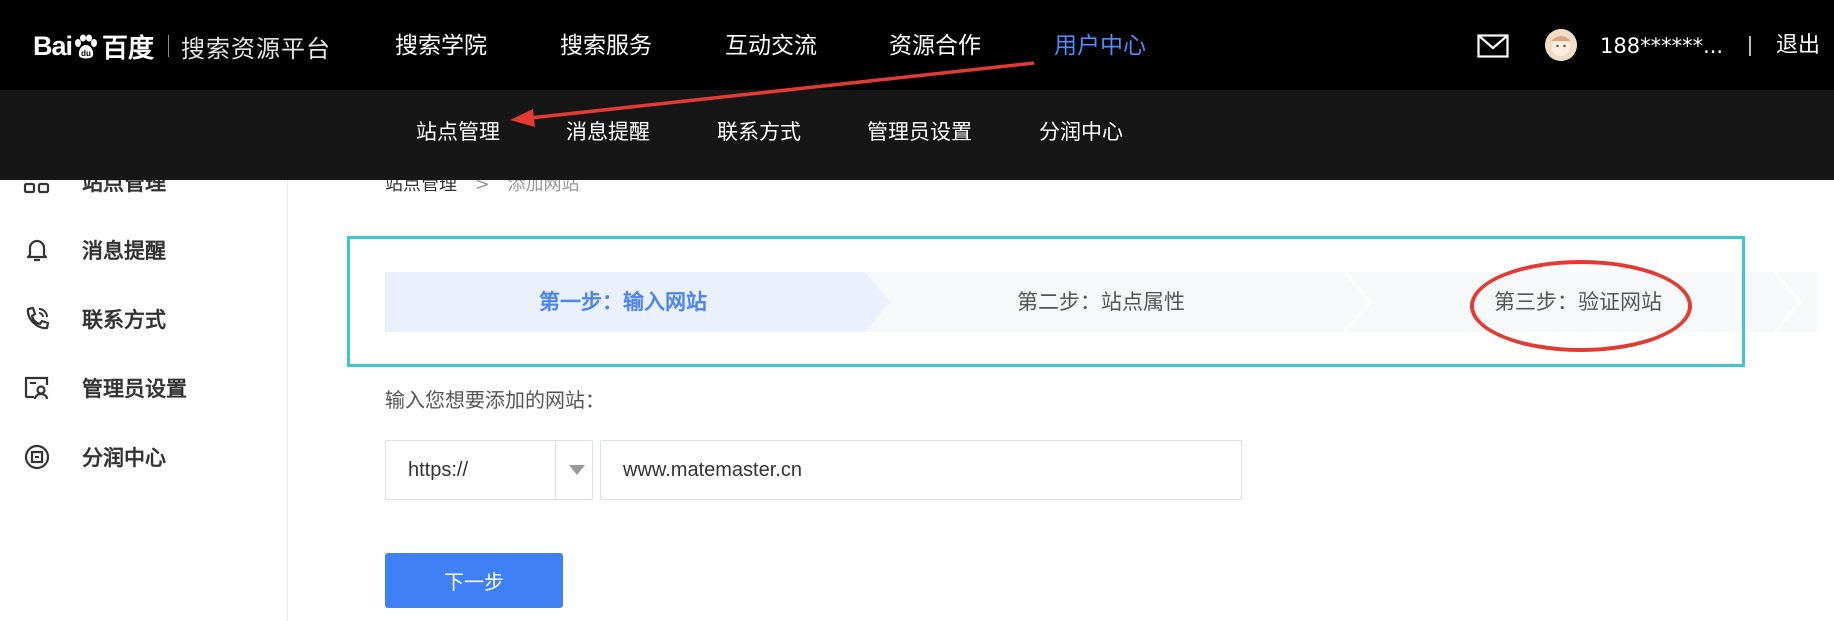  What do you see at coordinates (36, 388) in the screenshot?
I see `admin-icon` at bounding box center [36, 388].